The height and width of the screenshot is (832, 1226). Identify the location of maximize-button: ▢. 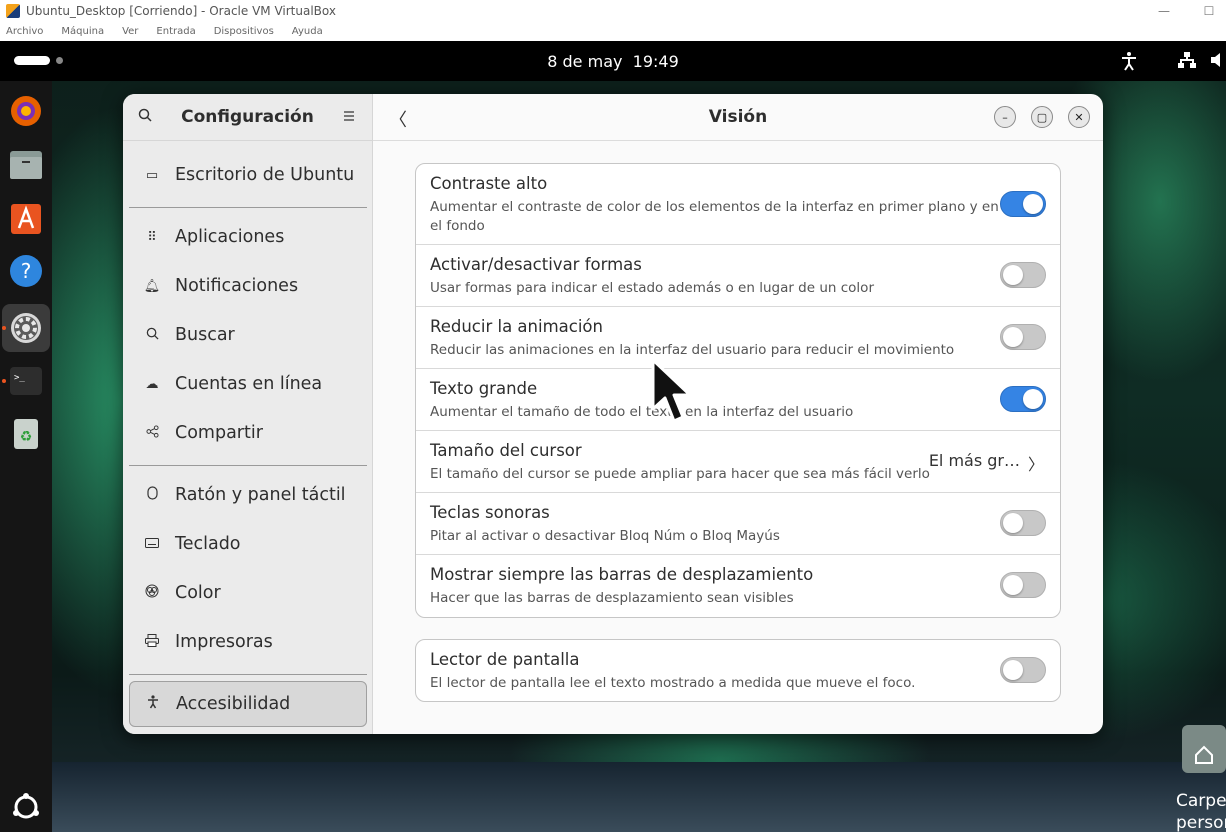
(1042, 117).